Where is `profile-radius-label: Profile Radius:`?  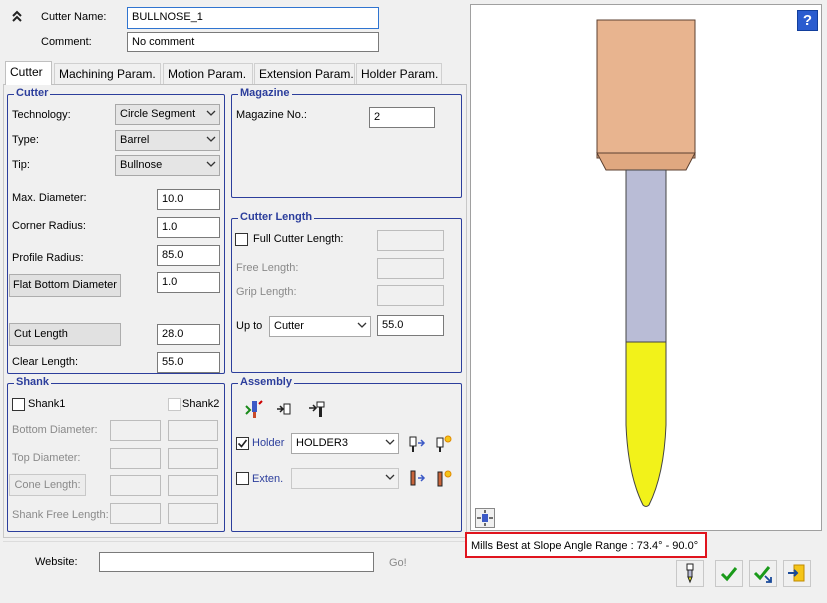
profile-radius-label: Profile Radius: is located at coordinates (48, 258).